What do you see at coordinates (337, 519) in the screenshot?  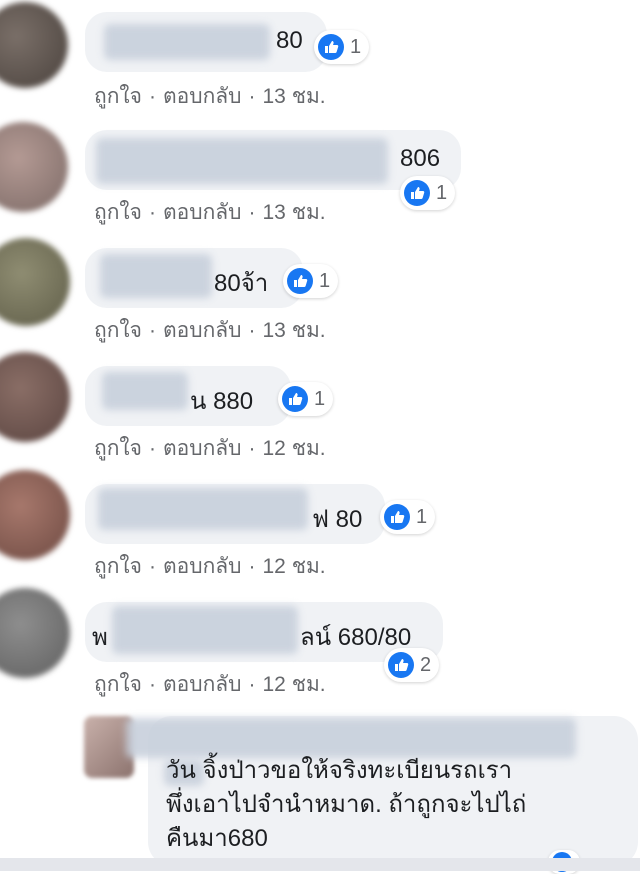 I see `comment-text: ฟ 80` at bounding box center [337, 519].